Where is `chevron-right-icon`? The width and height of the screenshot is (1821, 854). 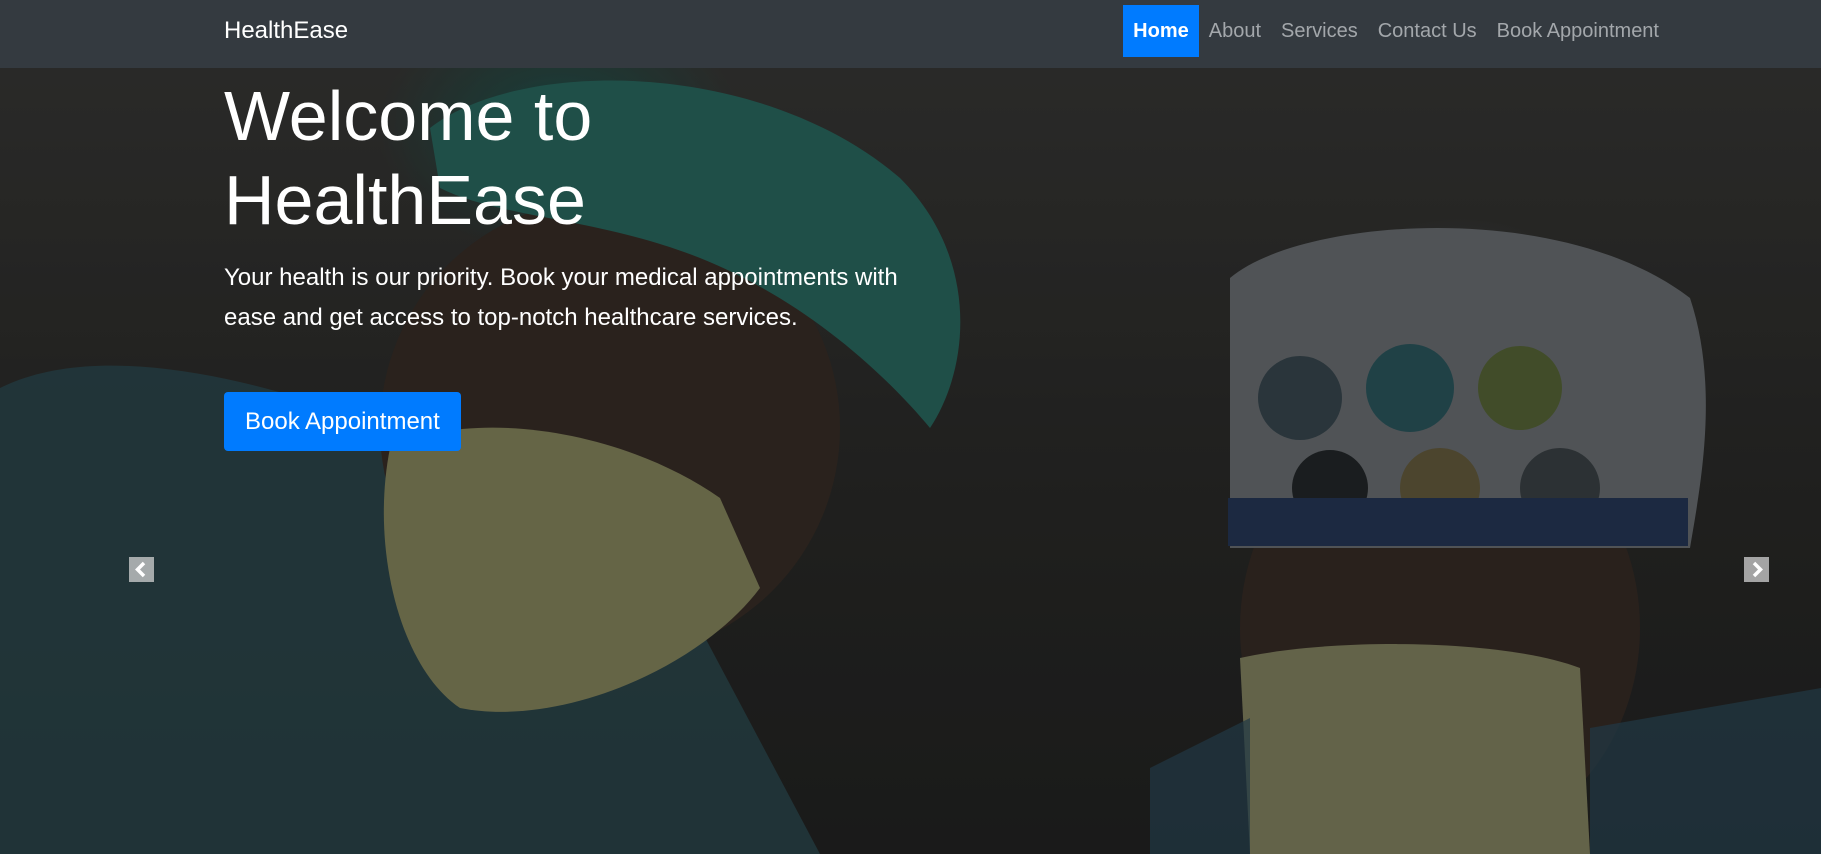 chevron-right-icon is located at coordinates (1757, 569).